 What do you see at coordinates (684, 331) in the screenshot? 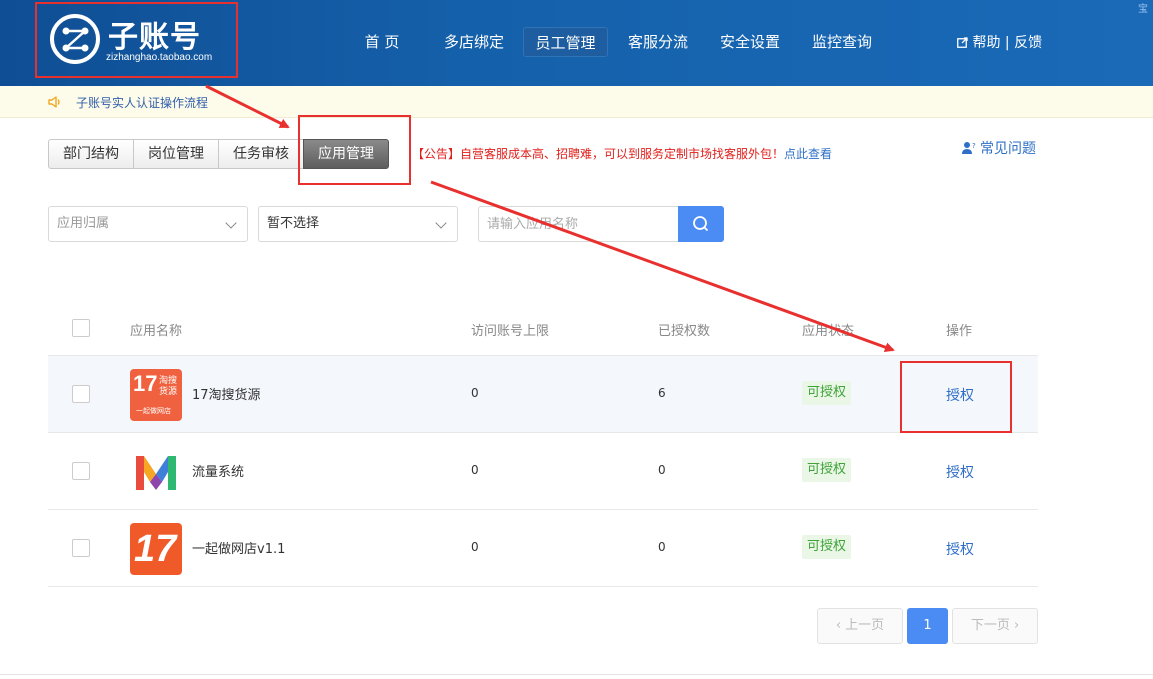
I see `header-authorized-count: 已授权数` at bounding box center [684, 331].